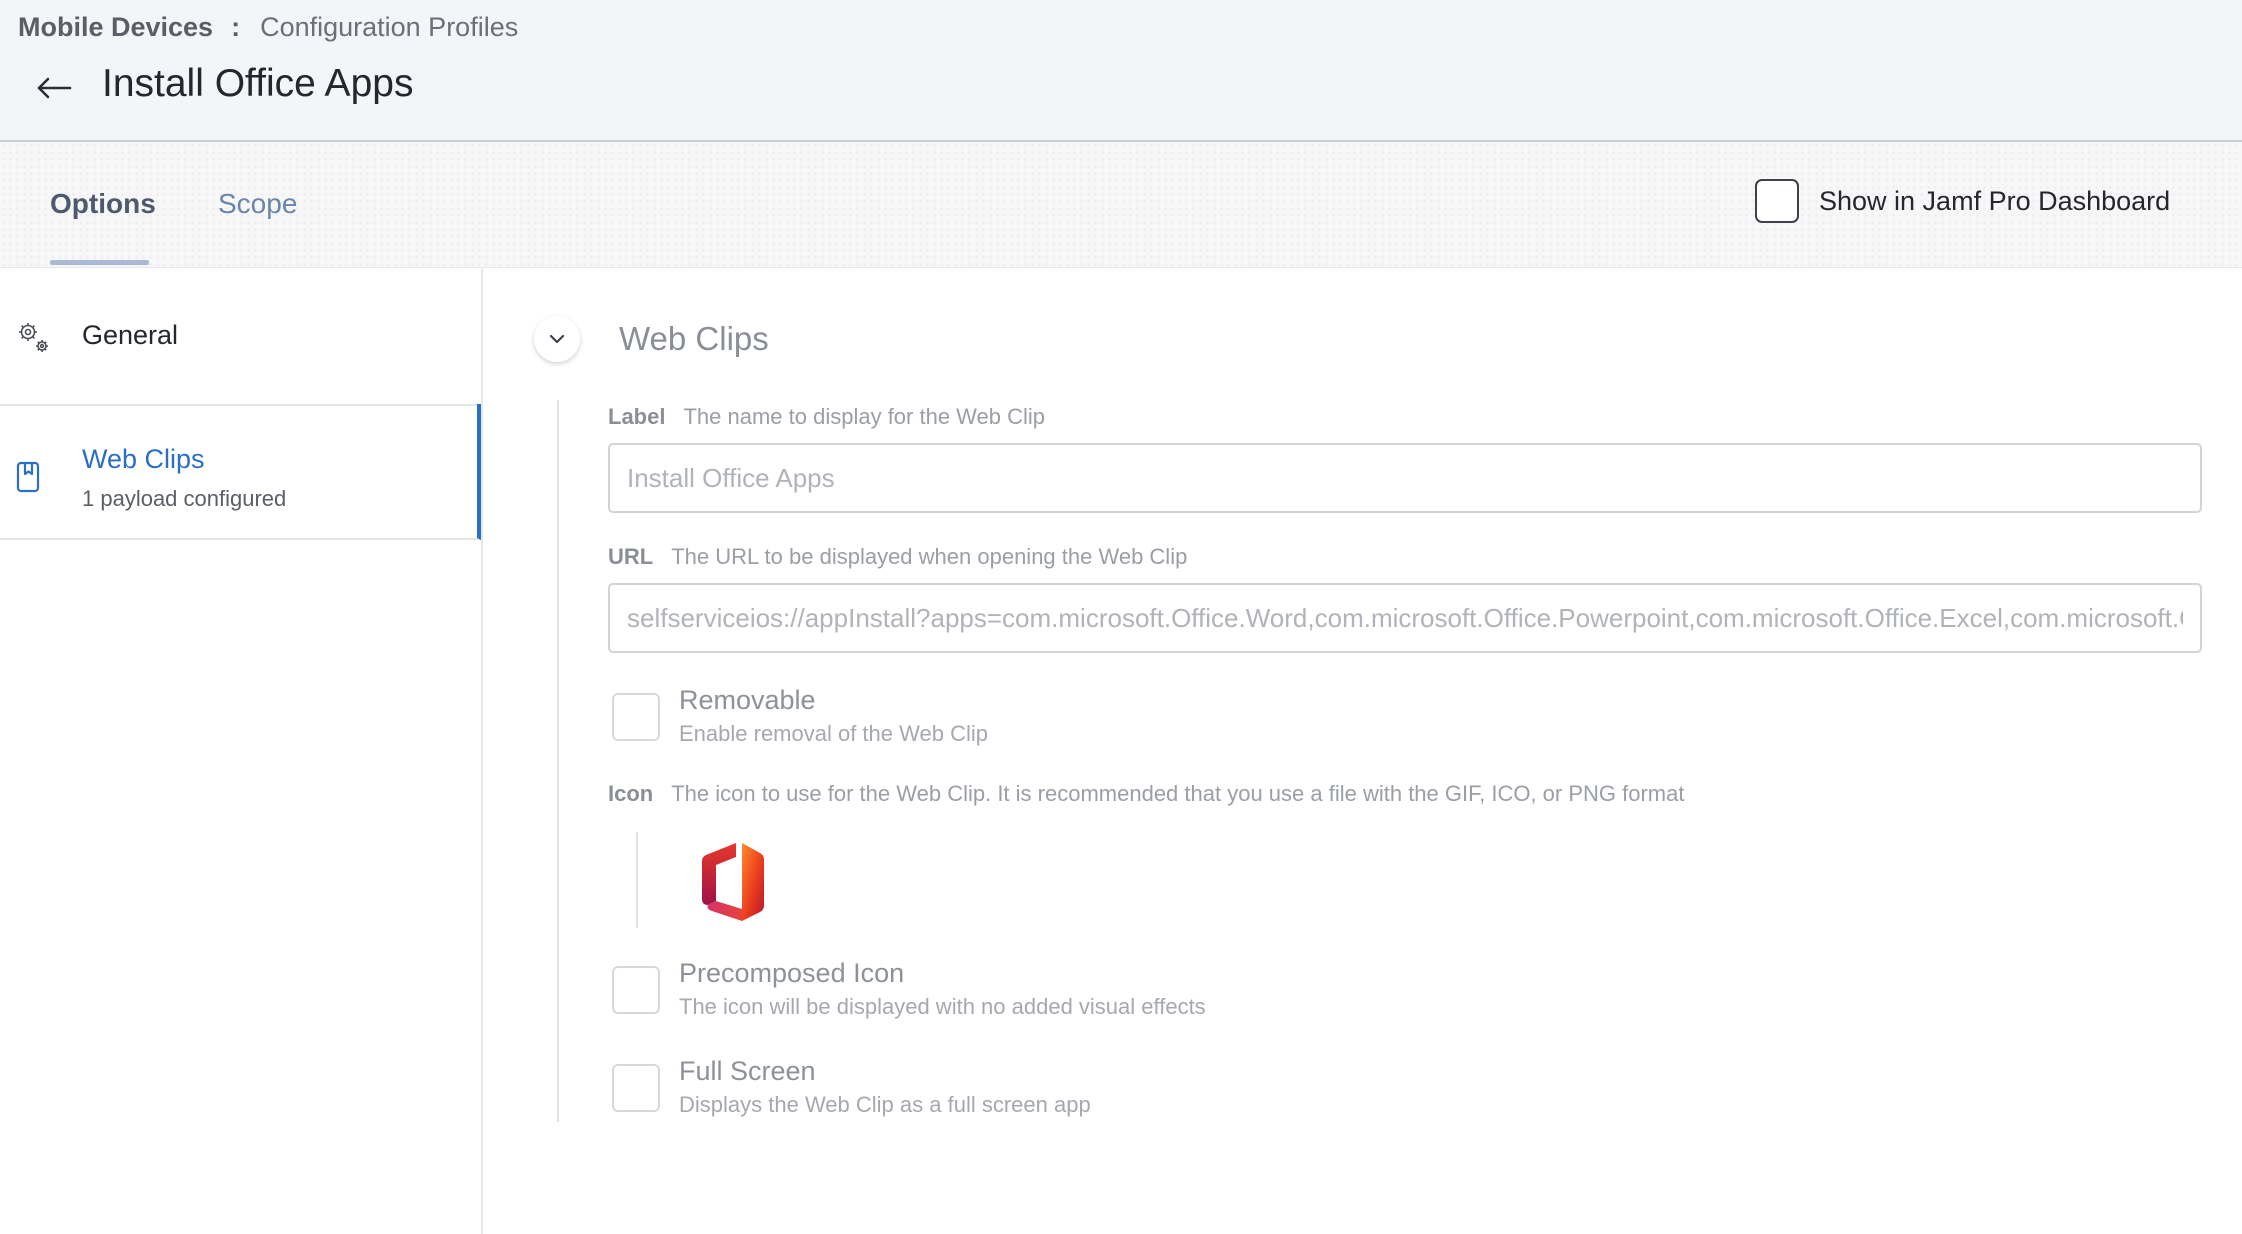  Describe the element at coordinates (747, 1071) in the screenshot. I see `full-screen-title: Full Screen` at that location.